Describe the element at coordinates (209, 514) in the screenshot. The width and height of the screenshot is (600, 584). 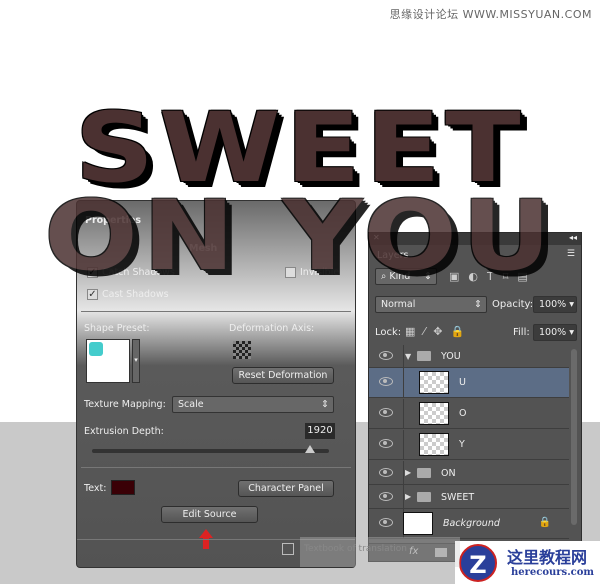
I see `edit-source-button: Edit Source` at that location.